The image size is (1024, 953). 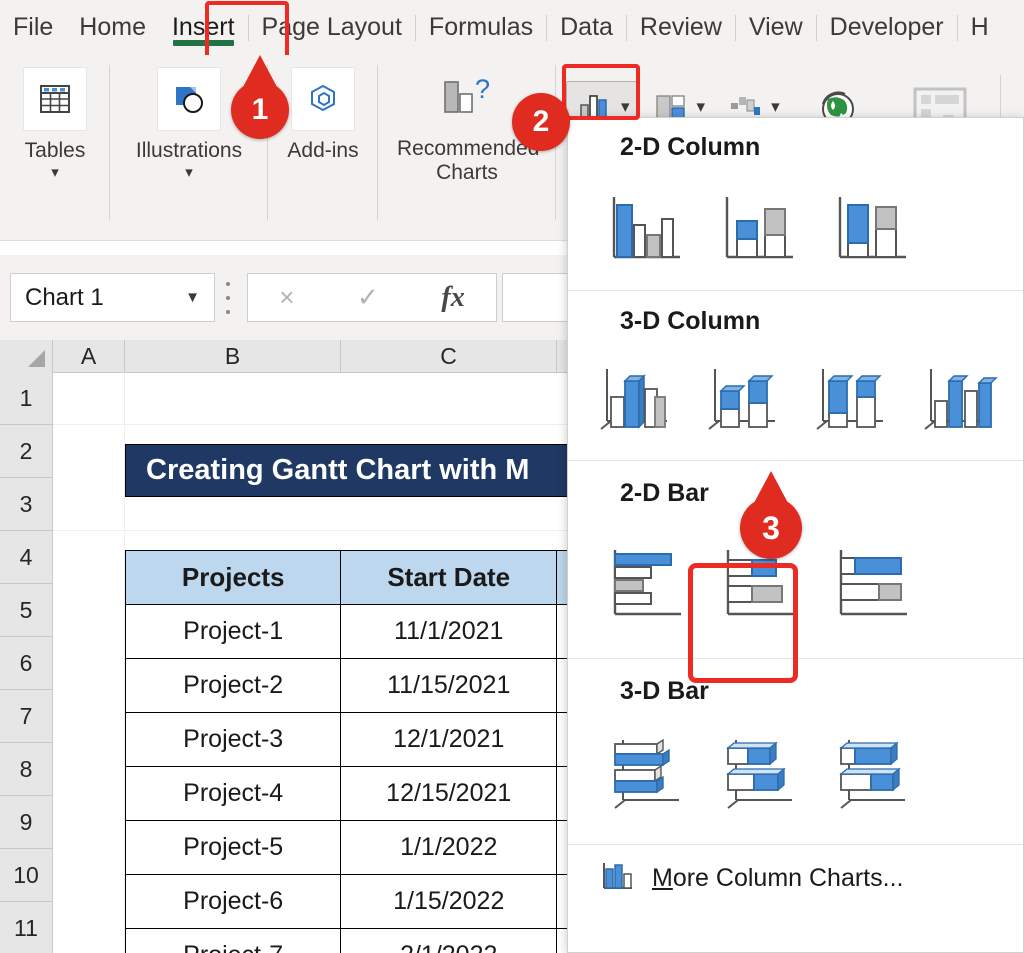 What do you see at coordinates (872, 229) in the screenshot?
I see `100-stacked-column-icon` at bounding box center [872, 229].